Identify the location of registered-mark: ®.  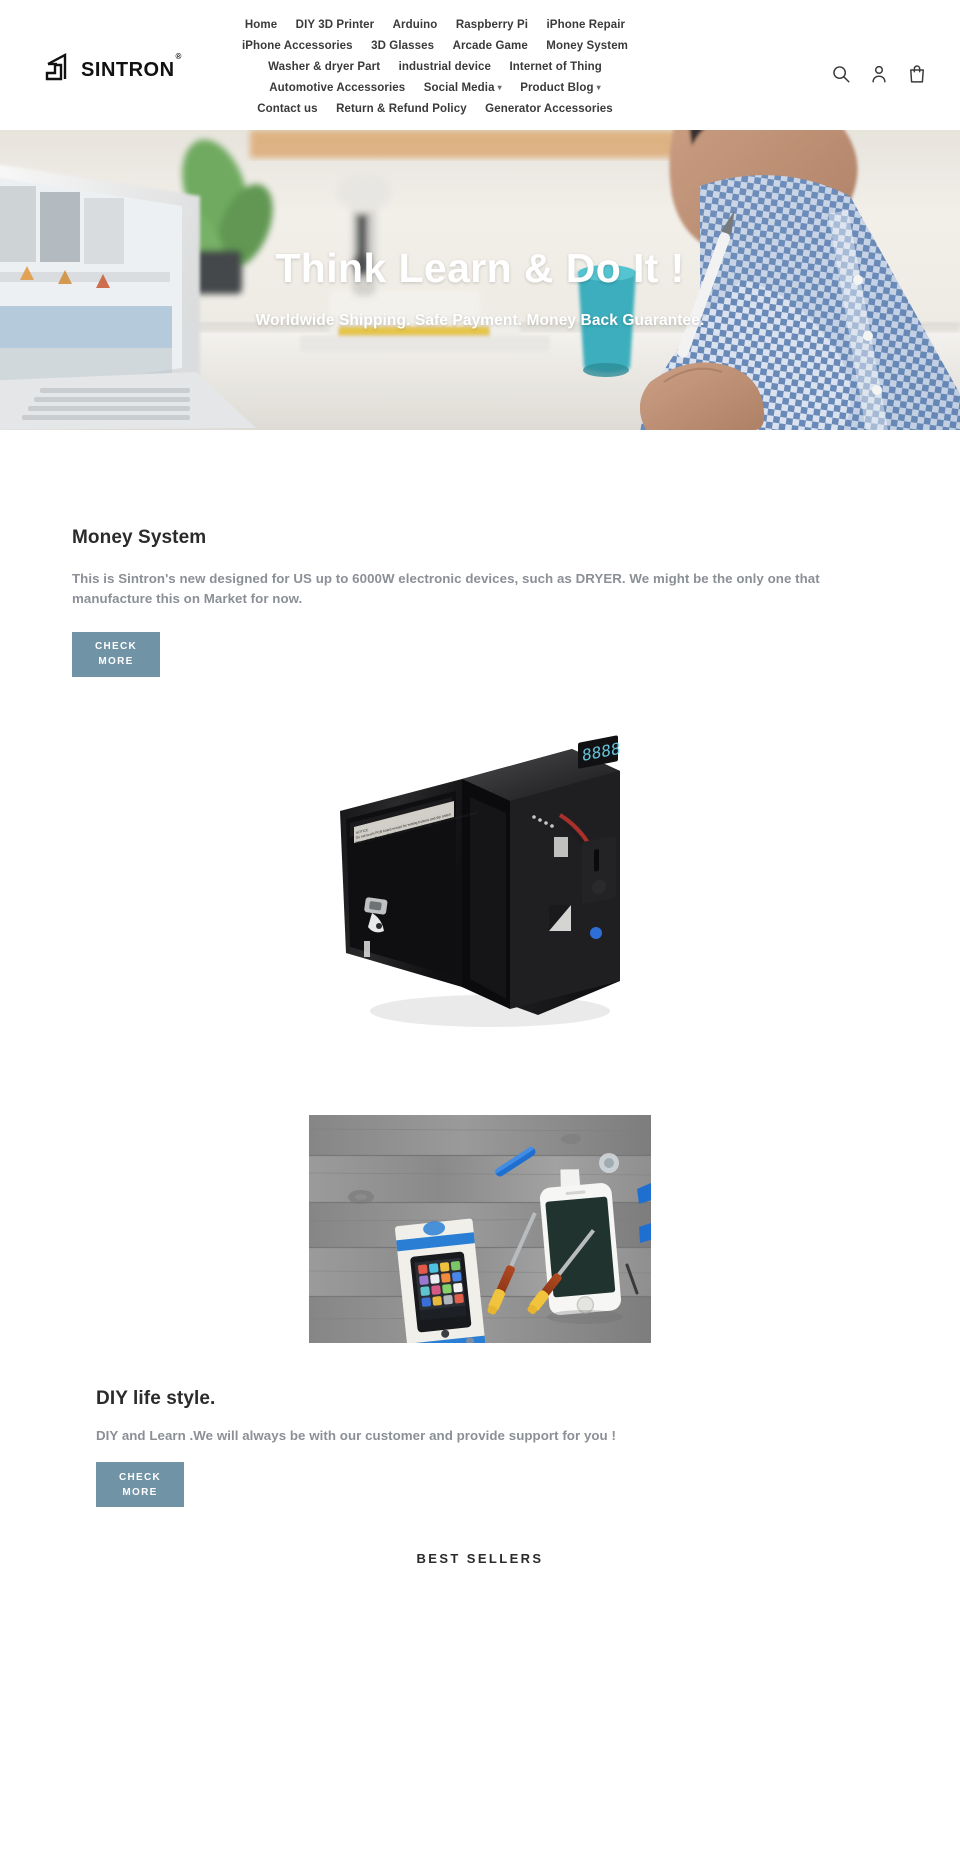
(178, 57).